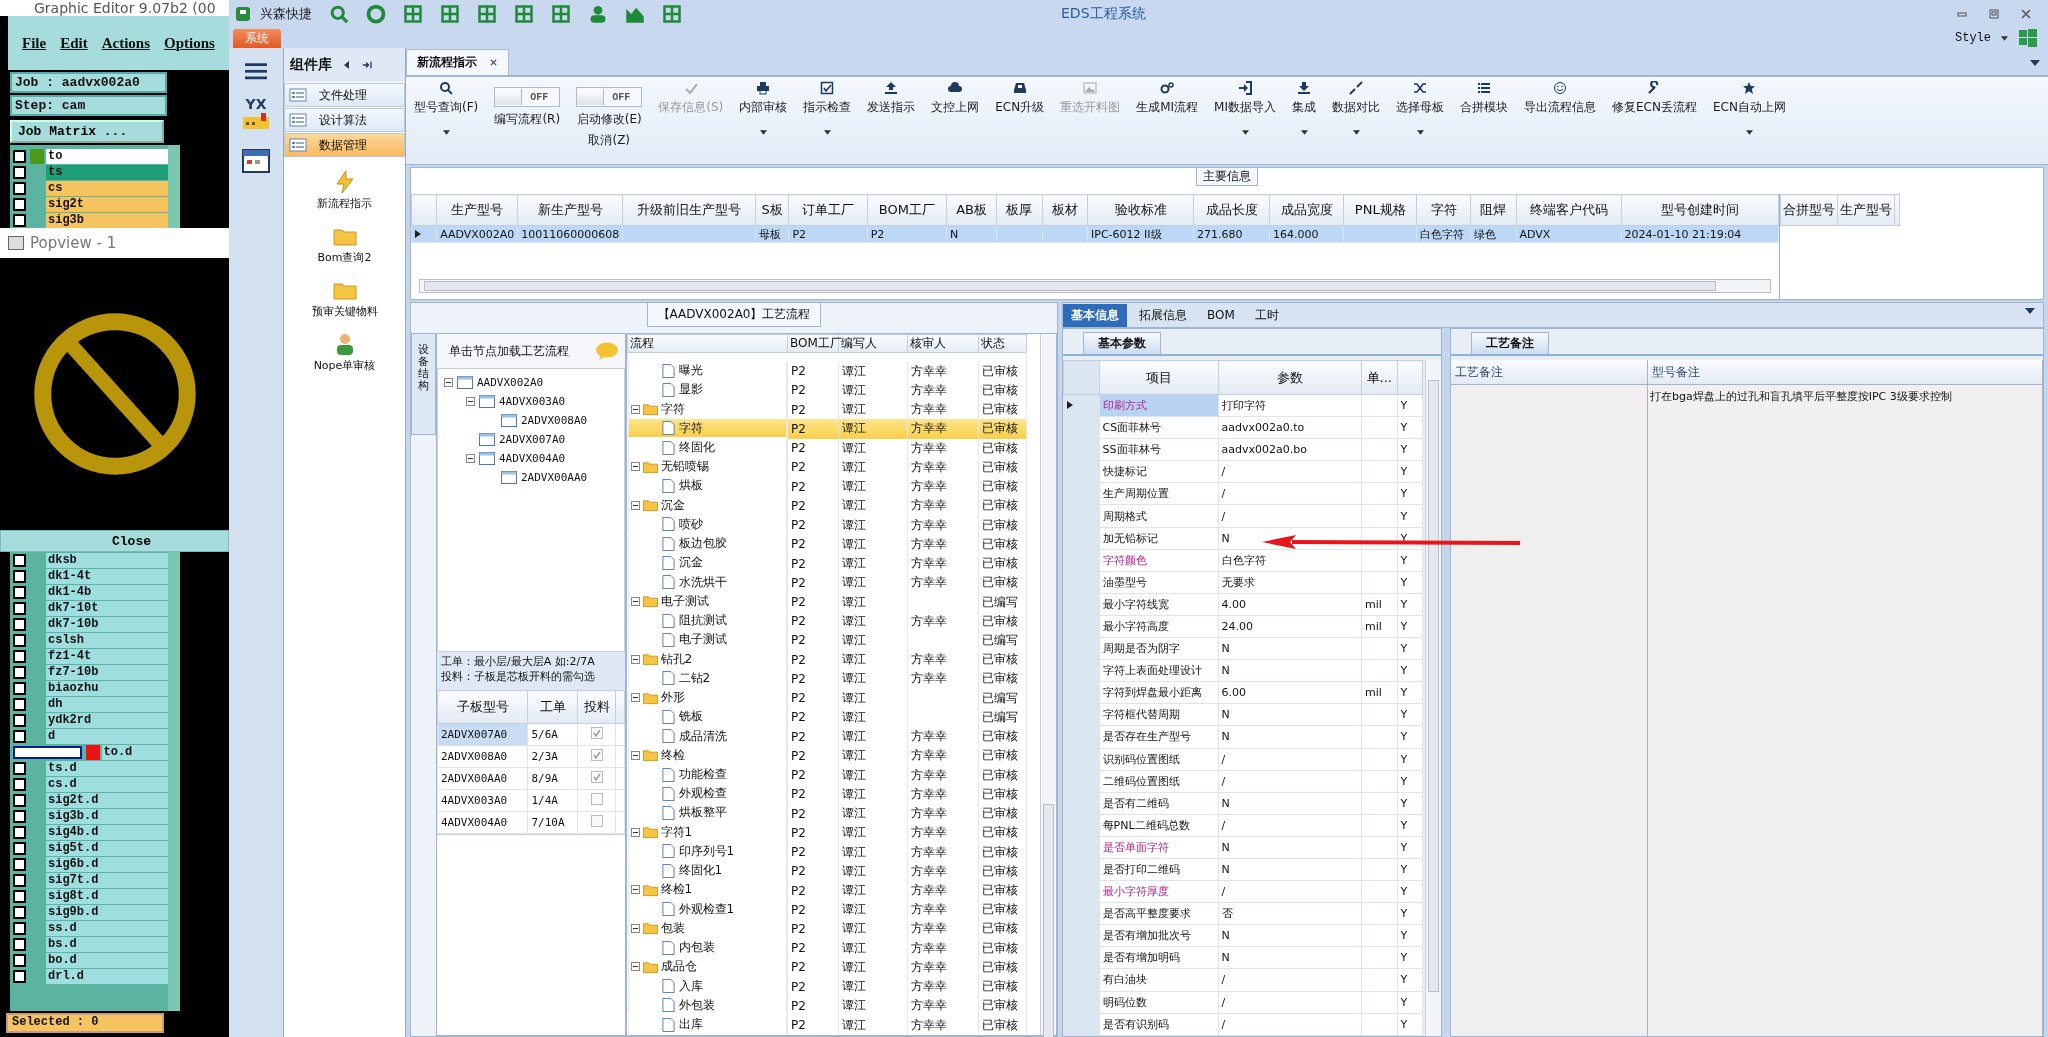 The width and height of the screenshot is (2048, 1037). What do you see at coordinates (107, 640) in the screenshot?
I see `layer-row: cslsh` at bounding box center [107, 640].